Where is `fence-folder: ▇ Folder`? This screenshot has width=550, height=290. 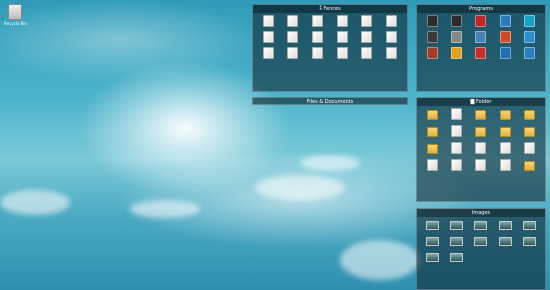
fence-folder: ▇ Folder is located at coordinates (481, 149).